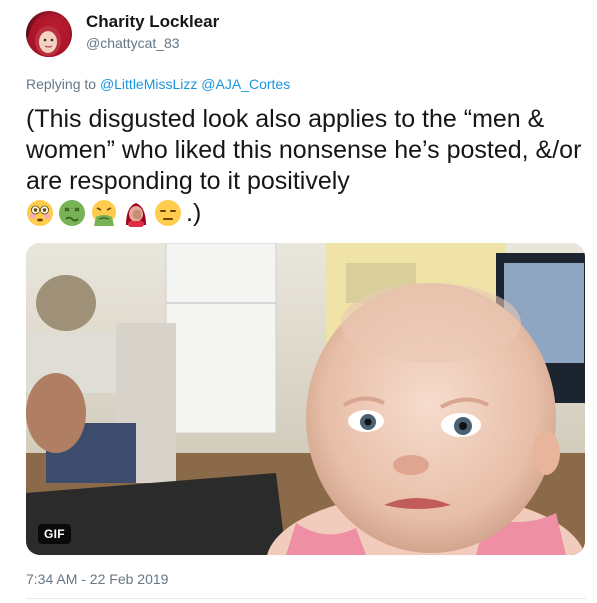 The width and height of the screenshot is (597, 603). Describe the element at coordinates (306, 598) in the screenshot. I see `divider` at that location.